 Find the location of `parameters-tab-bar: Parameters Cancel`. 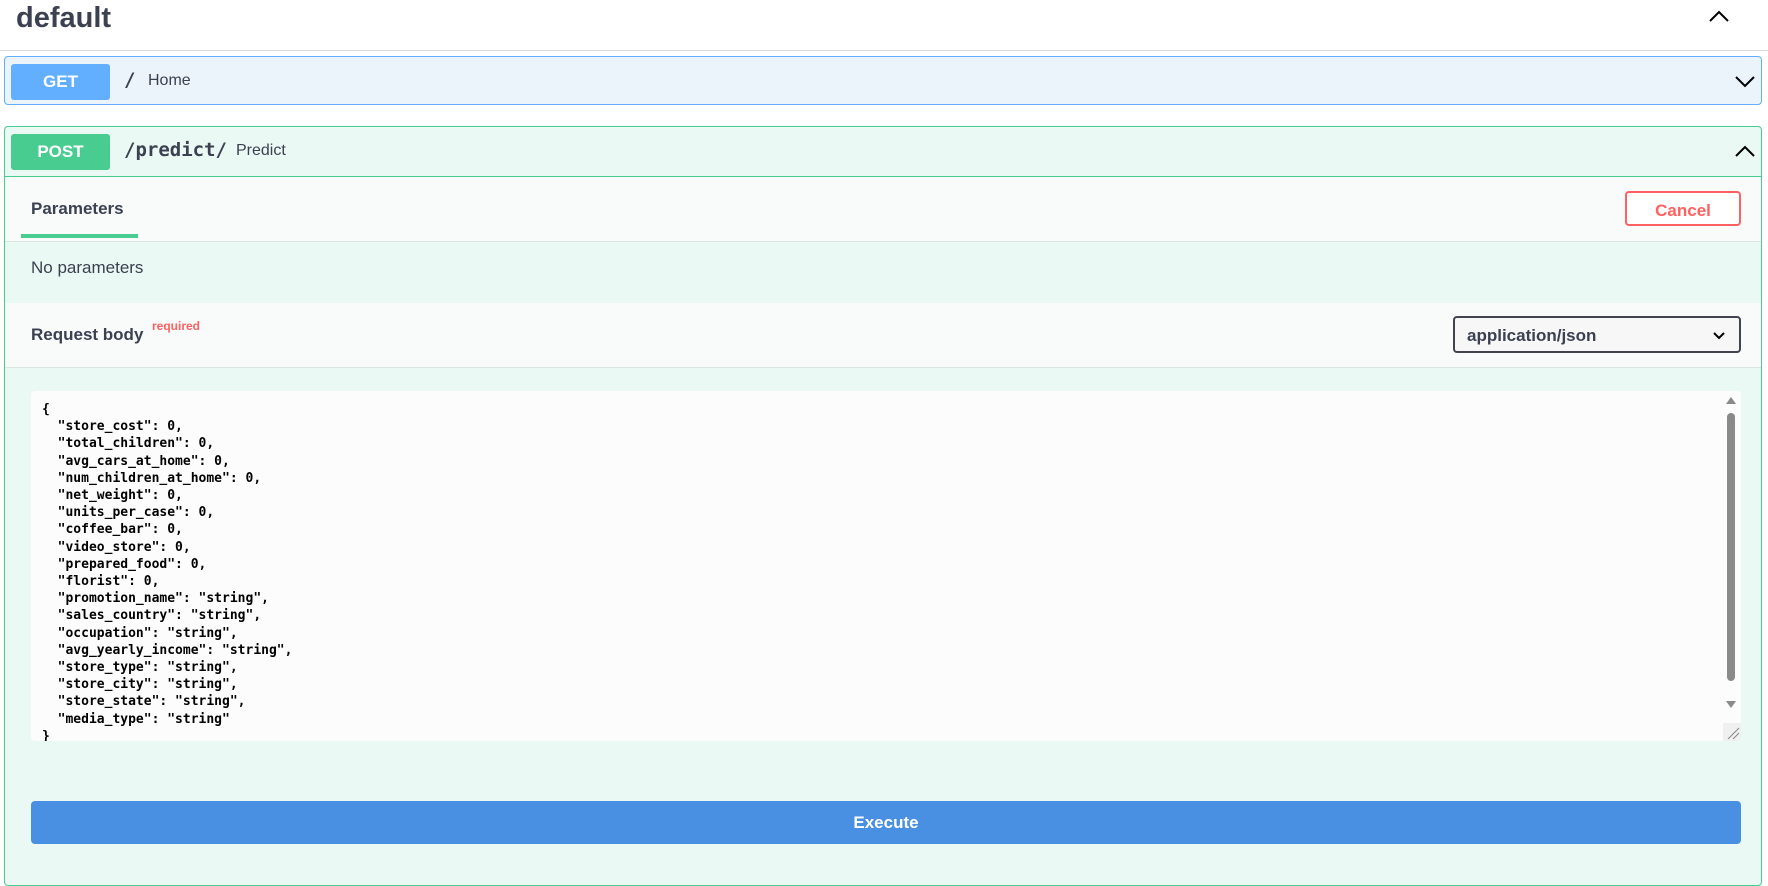

parameters-tab-bar: Parameters Cancel is located at coordinates (883, 209).